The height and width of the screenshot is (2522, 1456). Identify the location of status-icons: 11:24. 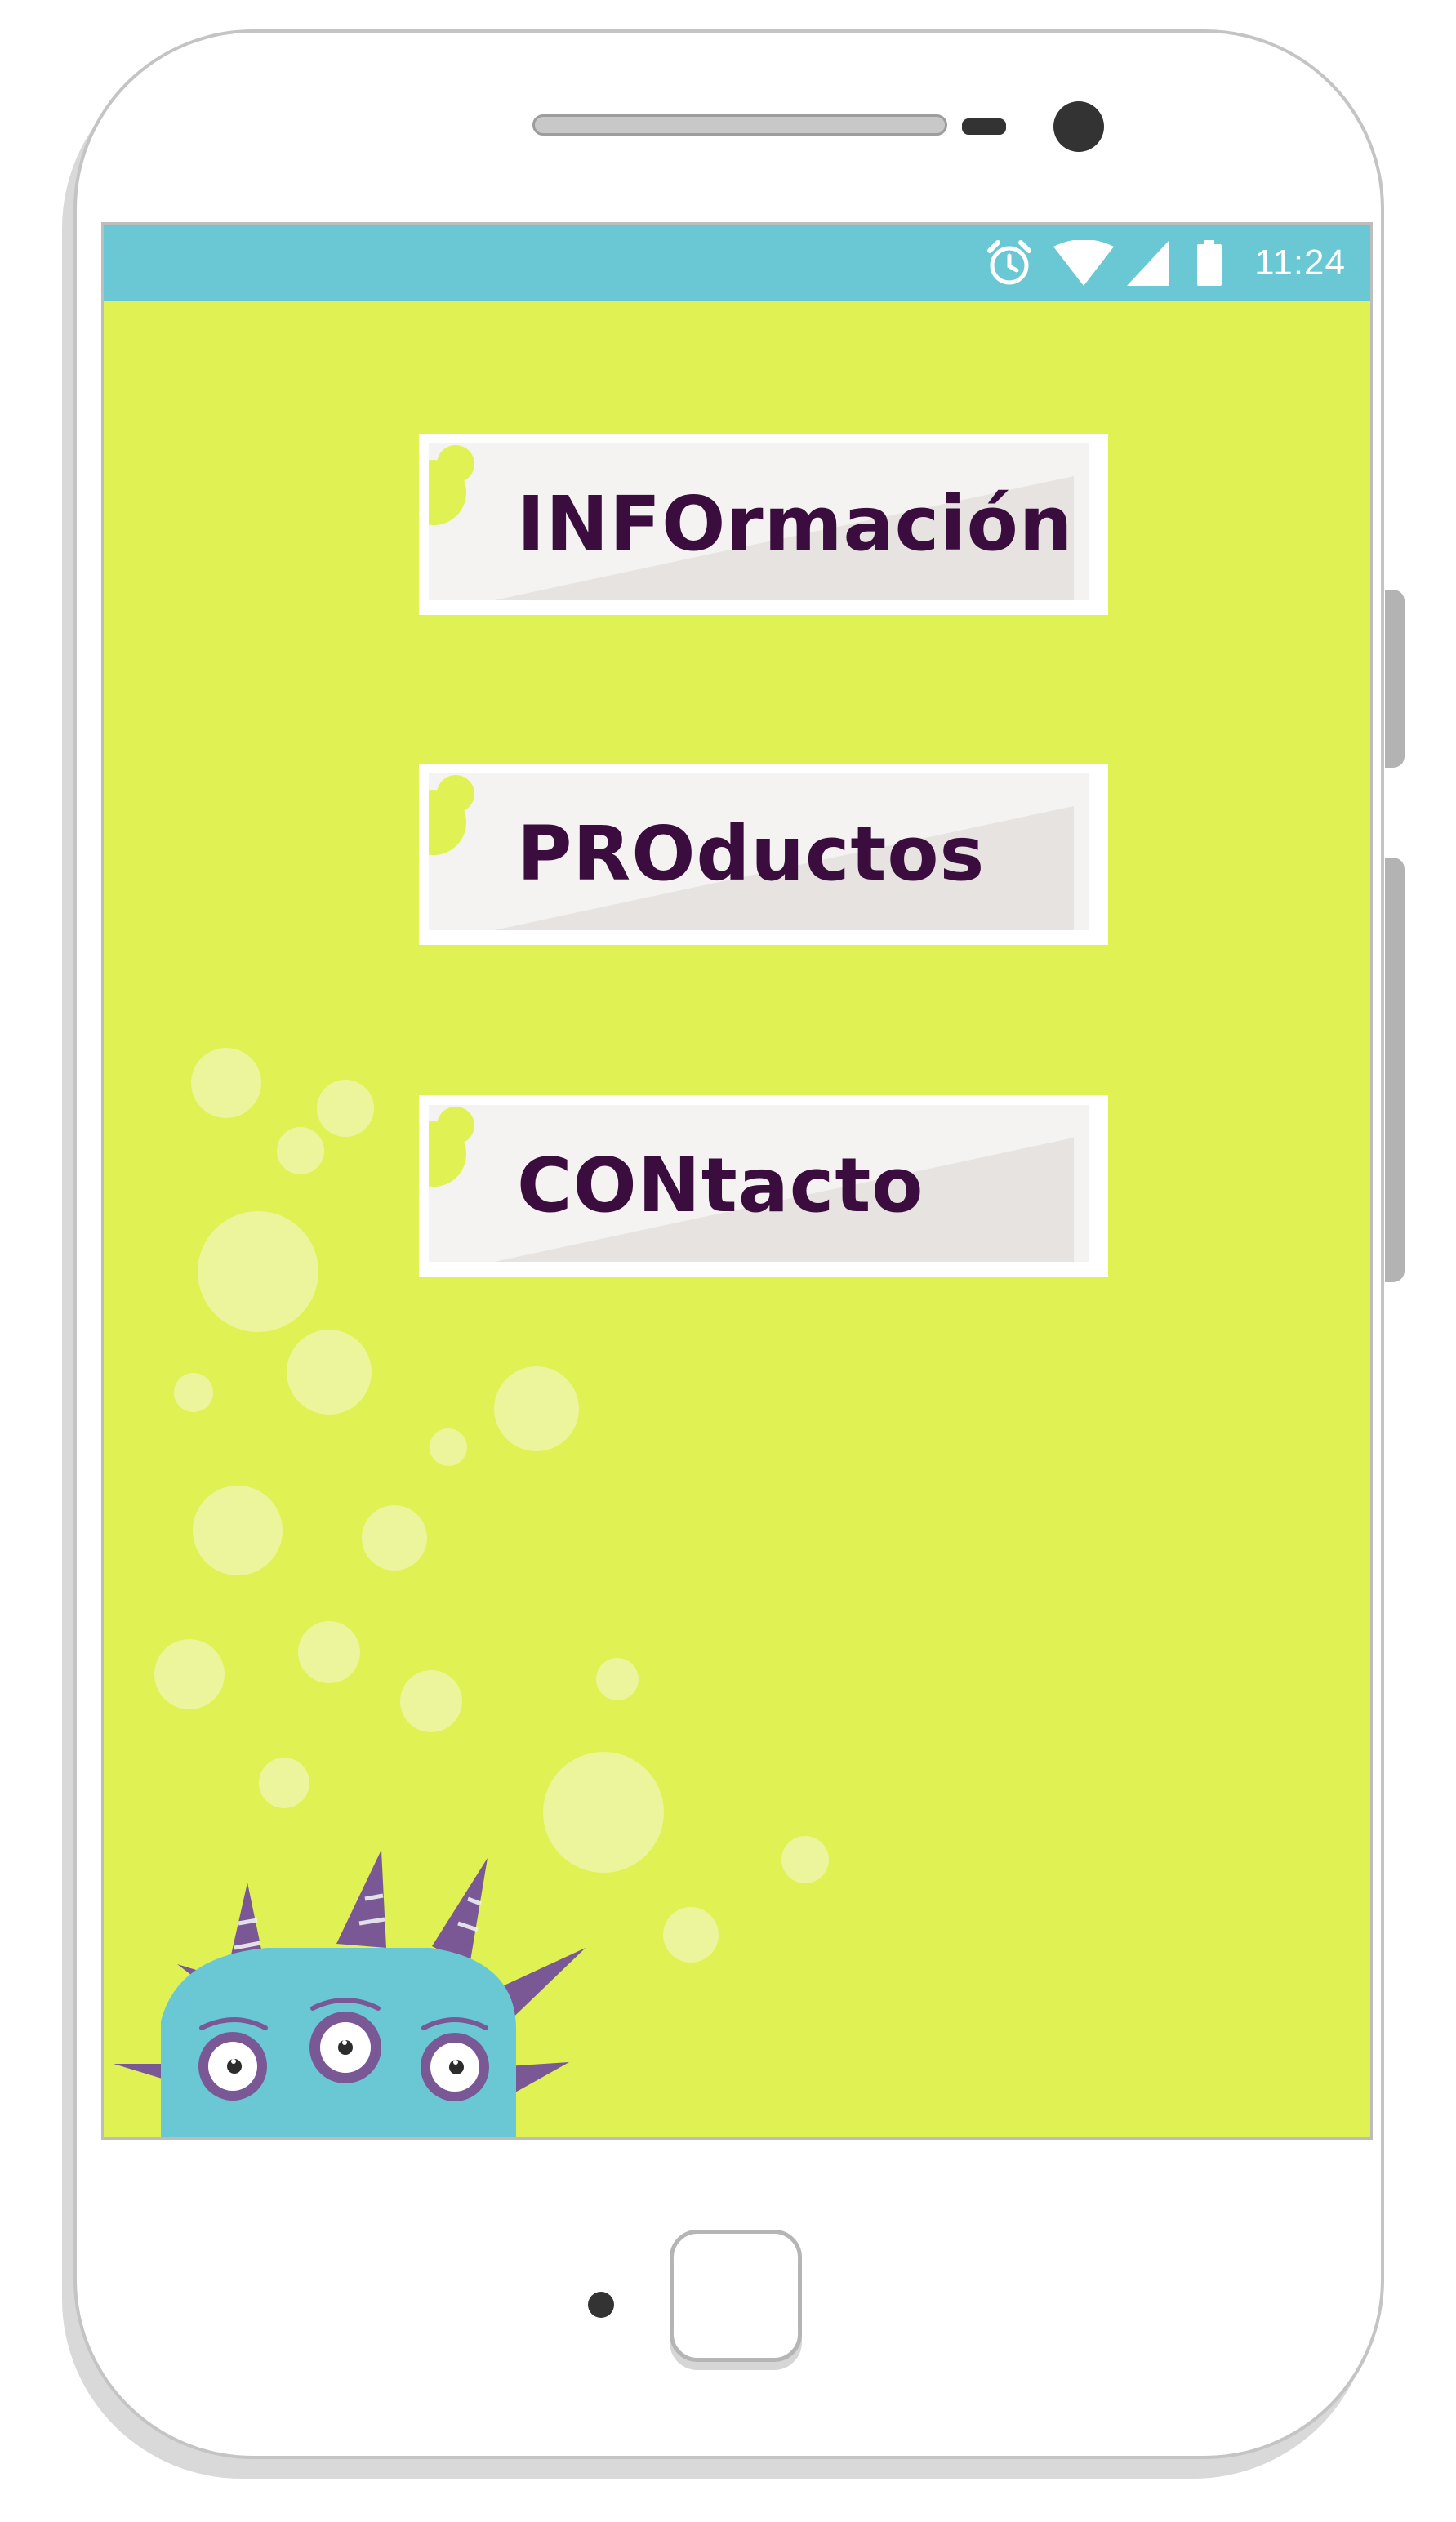
(1166, 263).